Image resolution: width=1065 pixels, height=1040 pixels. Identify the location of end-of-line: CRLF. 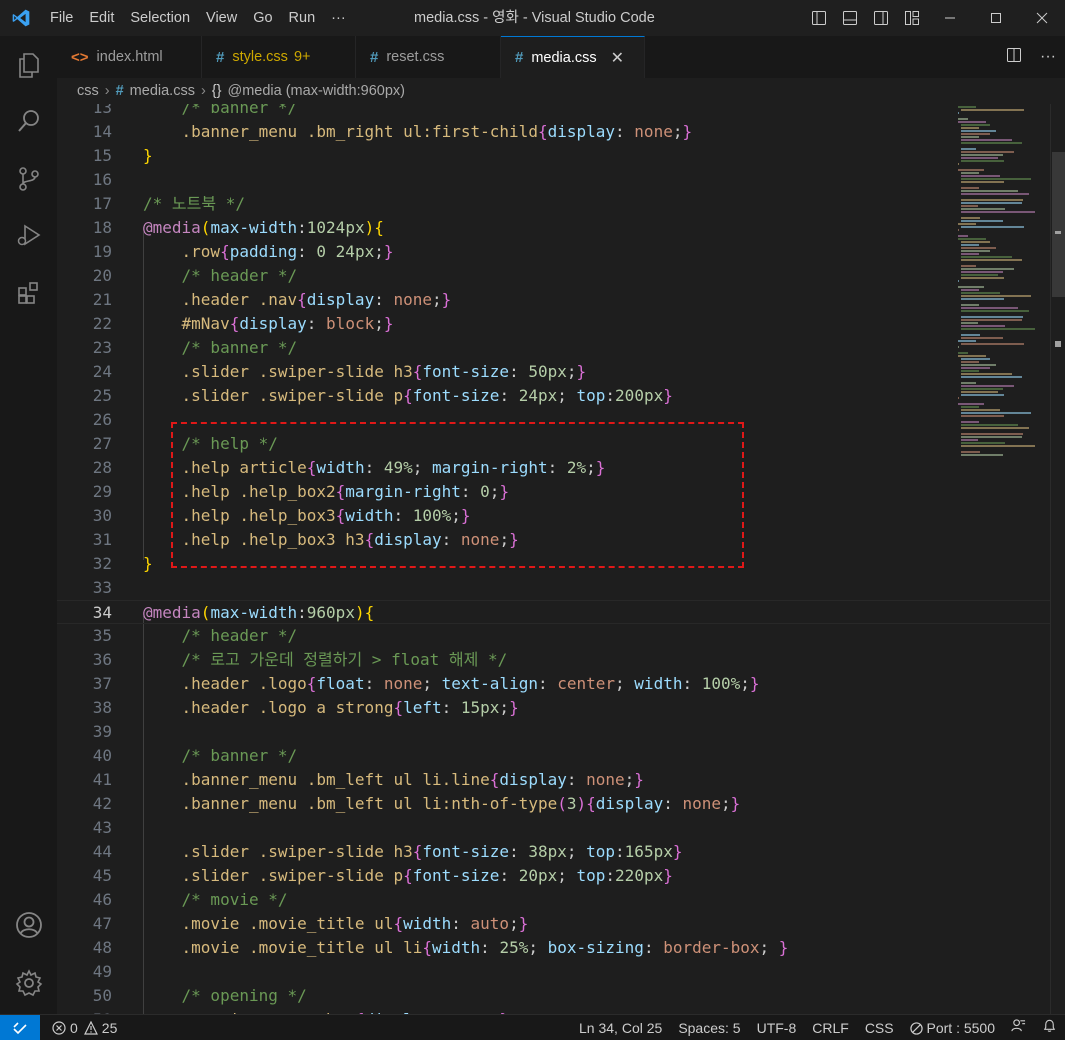
(830, 1027).